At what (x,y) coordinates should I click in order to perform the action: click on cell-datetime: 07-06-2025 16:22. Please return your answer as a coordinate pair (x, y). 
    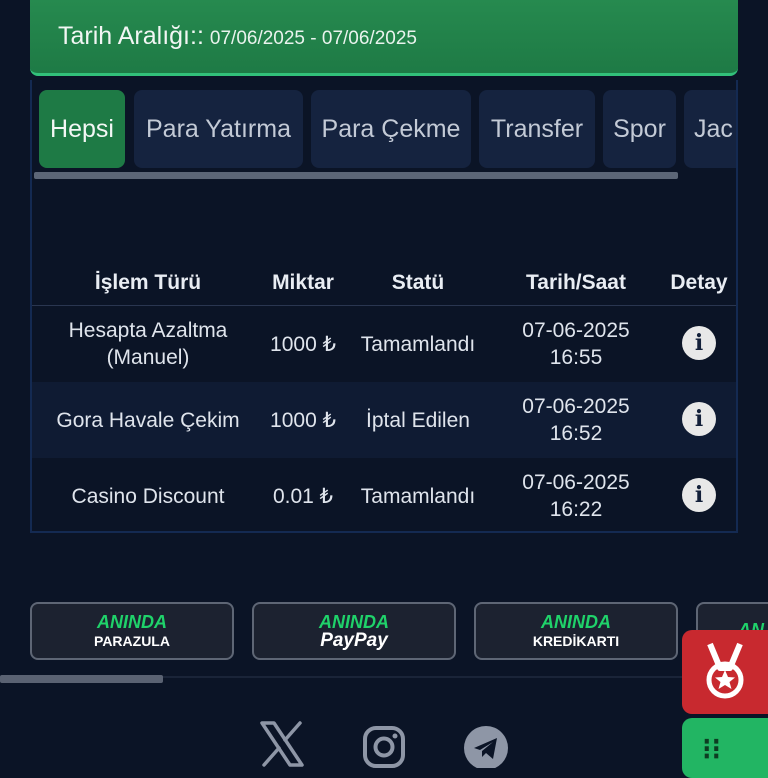
    Looking at the image, I should click on (576, 496).